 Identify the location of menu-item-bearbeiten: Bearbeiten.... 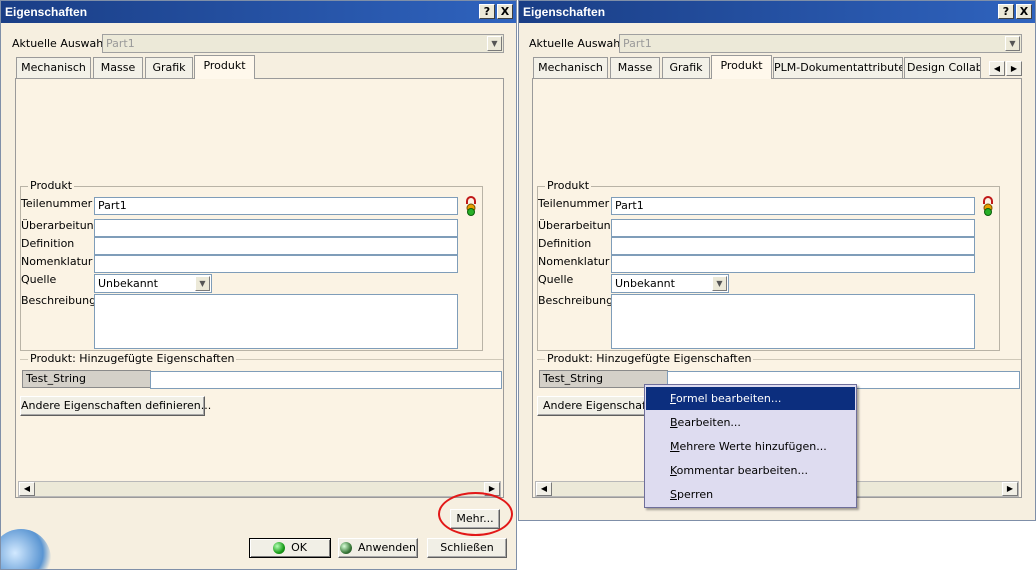
(750, 422).